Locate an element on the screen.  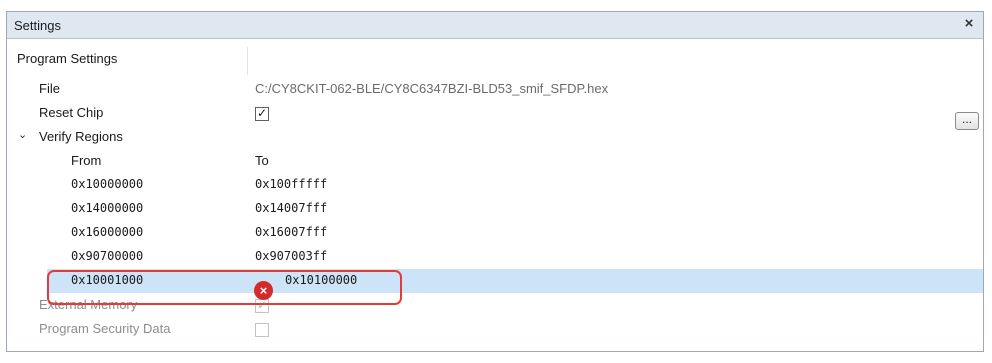
region-row: 0x90700000 0x907003ff is located at coordinates (495, 257).